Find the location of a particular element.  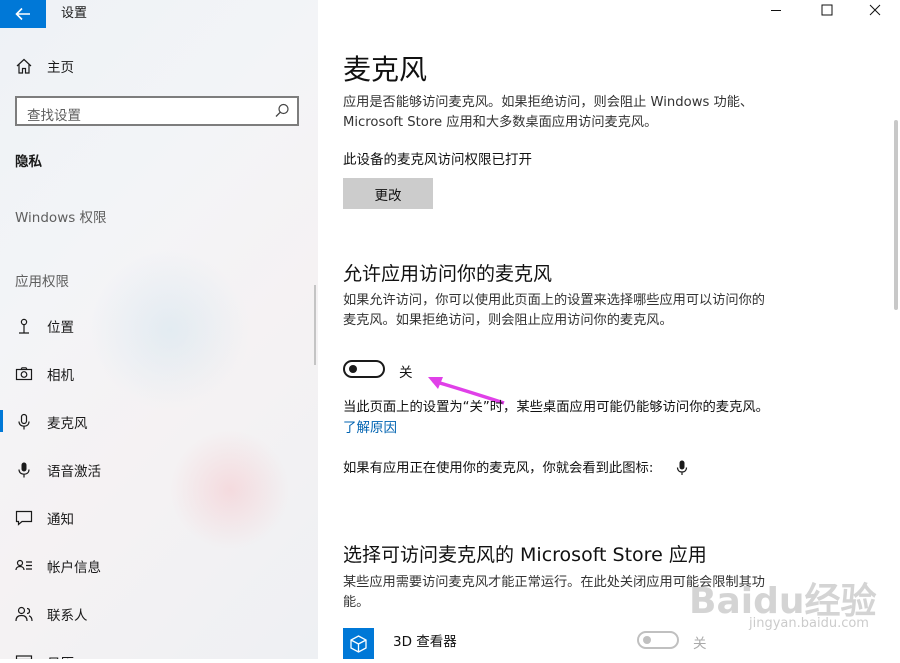

sidebar-item-label: 帐户信息 is located at coordinates (74, 568).